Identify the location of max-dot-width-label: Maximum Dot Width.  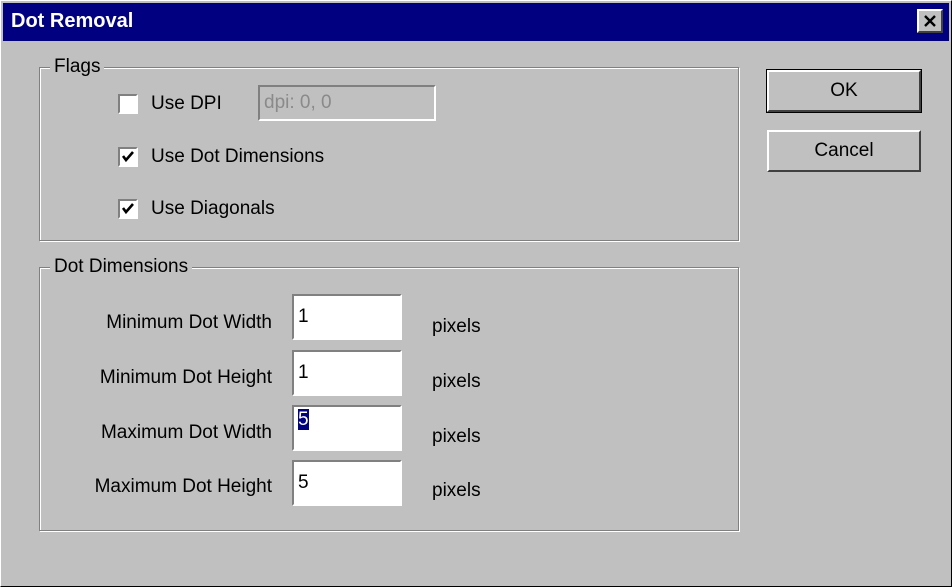
(186, 432).